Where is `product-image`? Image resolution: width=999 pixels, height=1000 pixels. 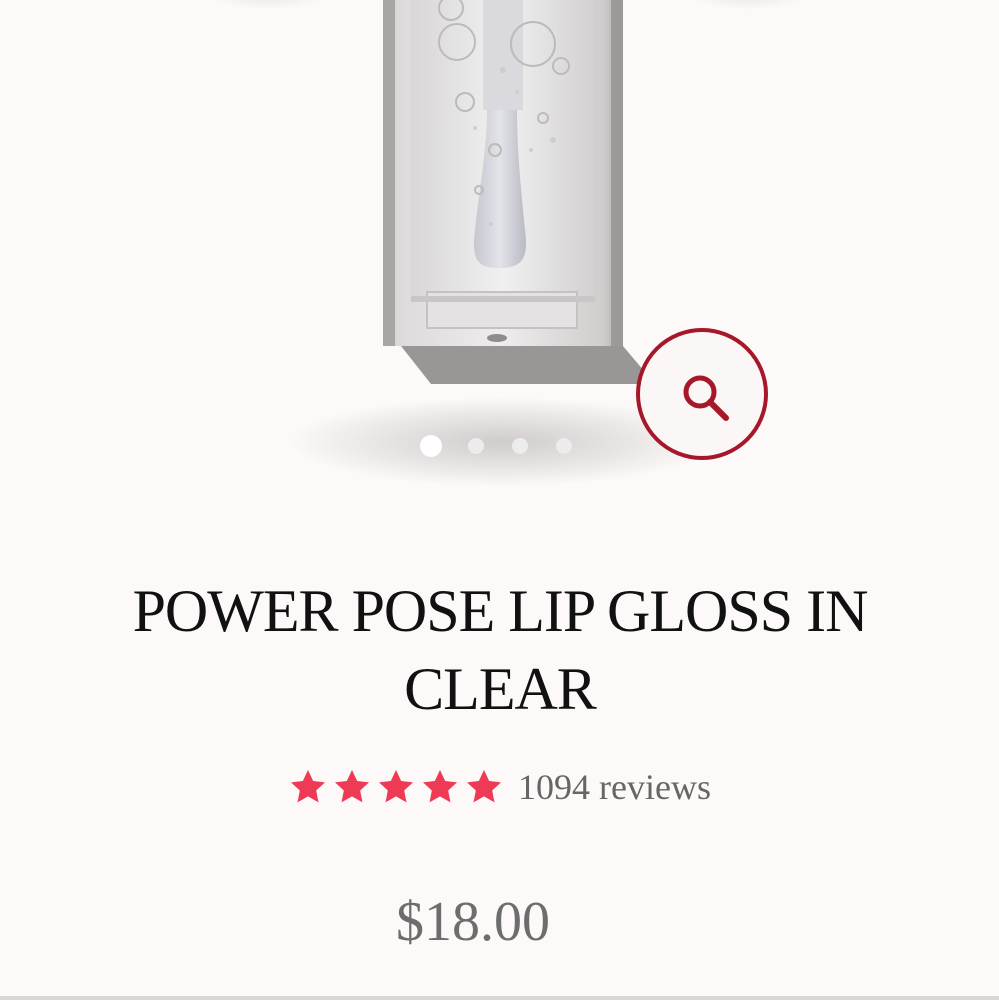 product-image is located at coordinates (518, 192).